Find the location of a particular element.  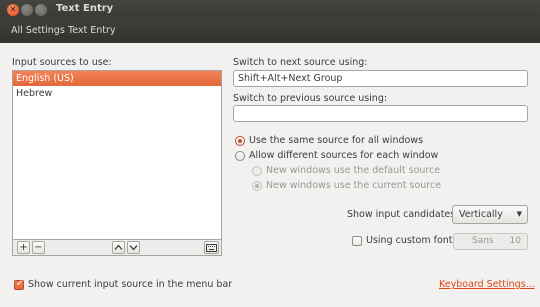

font-chooser-button: Sans 10 is located at coordinates (490, 241).